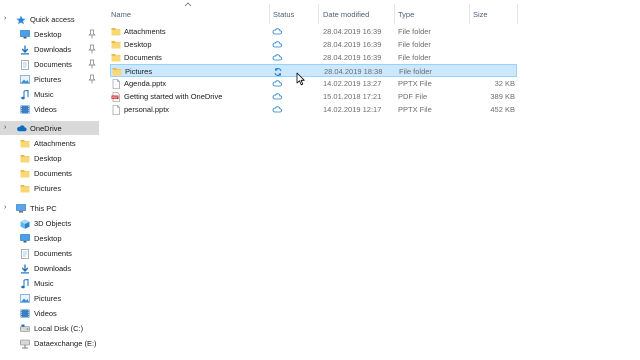  I want to click on file-icon, so click(116, 110).